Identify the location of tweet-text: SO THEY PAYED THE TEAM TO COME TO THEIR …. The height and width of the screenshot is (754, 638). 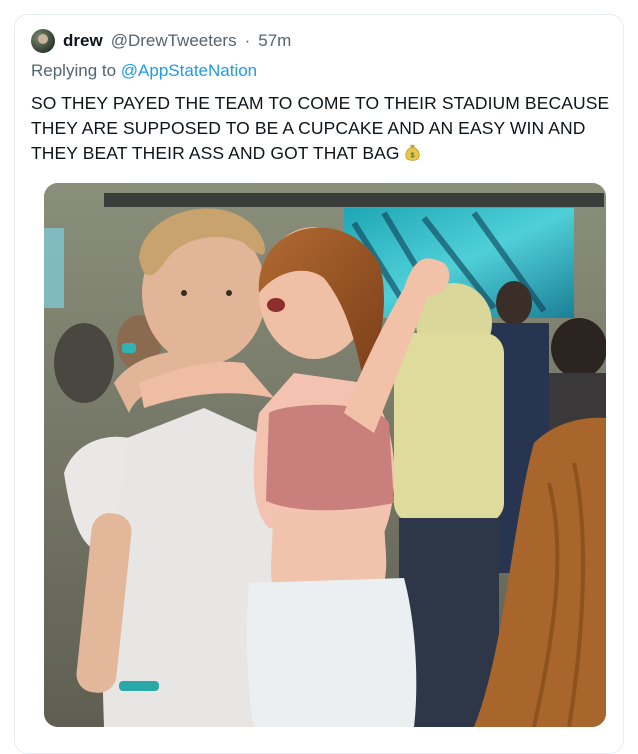
(320, 128).